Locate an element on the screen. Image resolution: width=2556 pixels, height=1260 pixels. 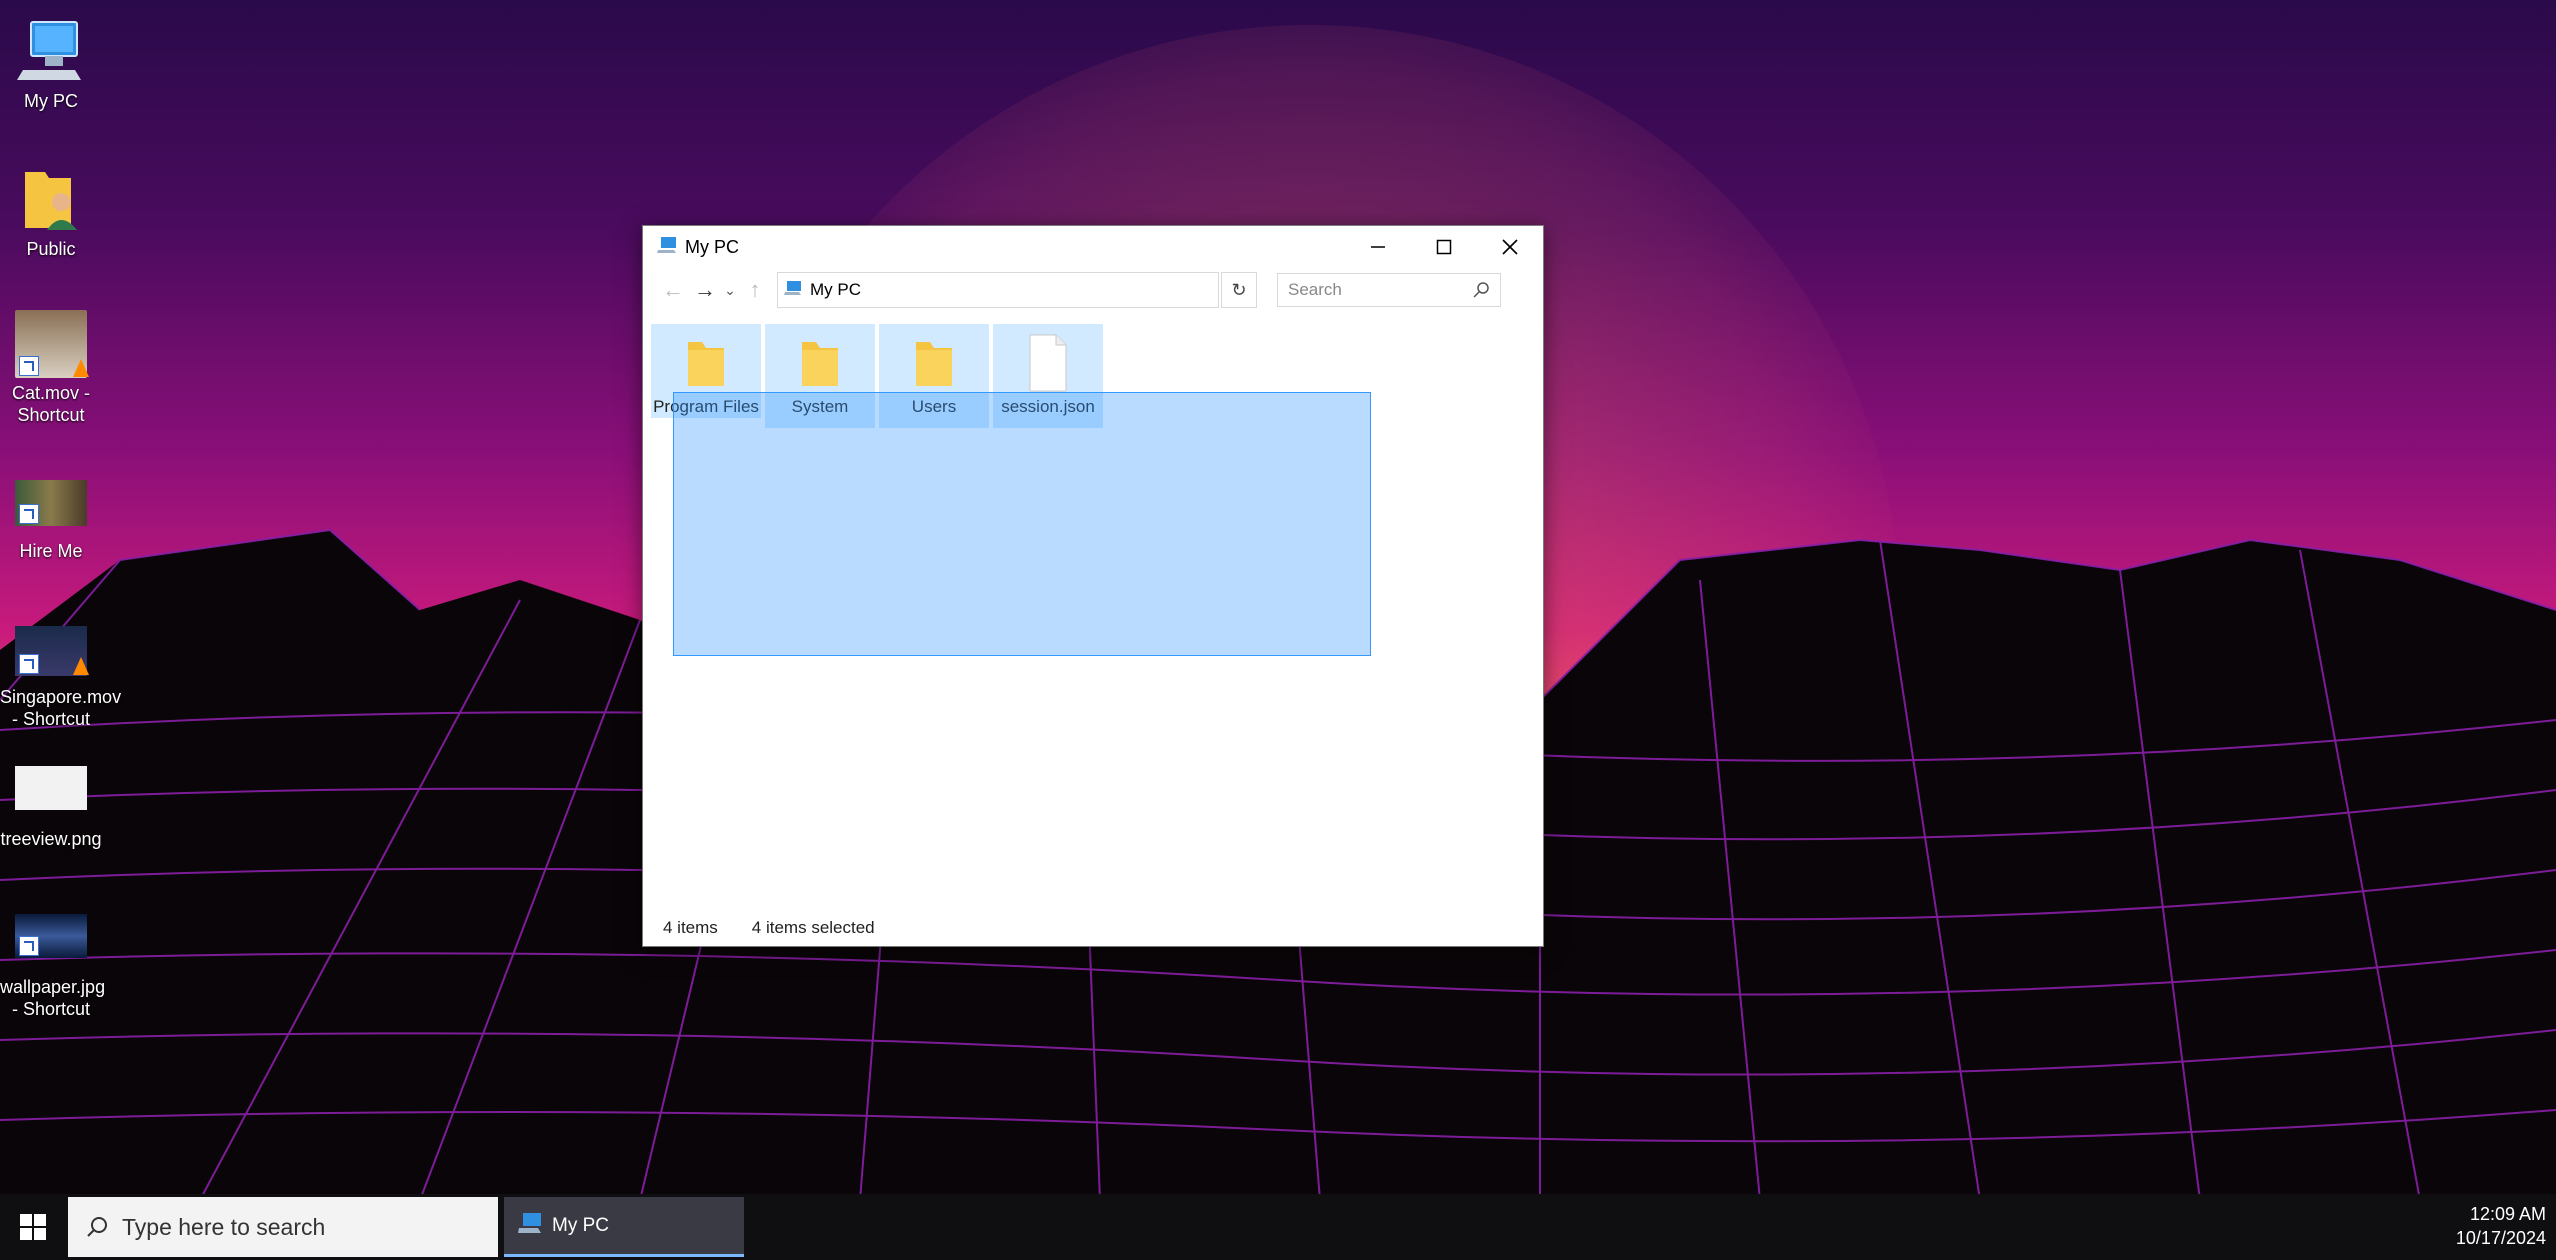
windows-logo-icon is located at coordinates (33, 1227).